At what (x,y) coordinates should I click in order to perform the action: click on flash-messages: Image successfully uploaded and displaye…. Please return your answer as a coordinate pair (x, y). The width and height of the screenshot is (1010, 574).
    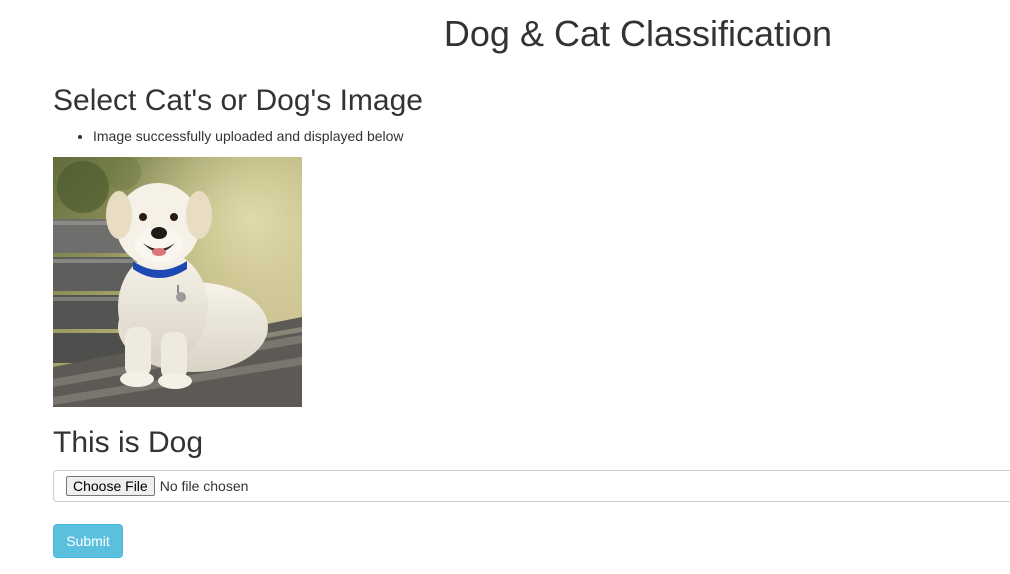
    Looking at the image, I should click on (228, 136).